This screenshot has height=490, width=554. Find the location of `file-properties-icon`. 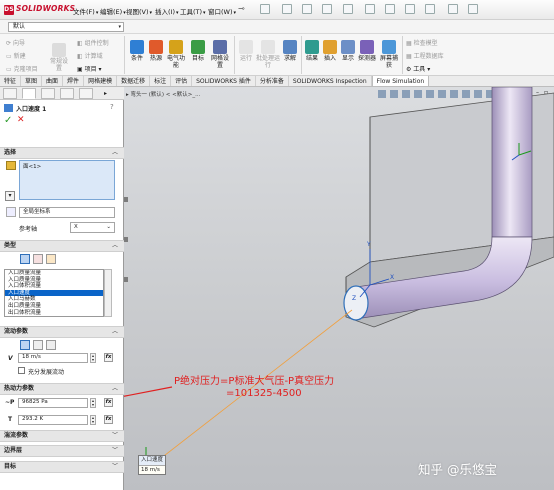

file-properties-icon is located at coordinates (453, 9).